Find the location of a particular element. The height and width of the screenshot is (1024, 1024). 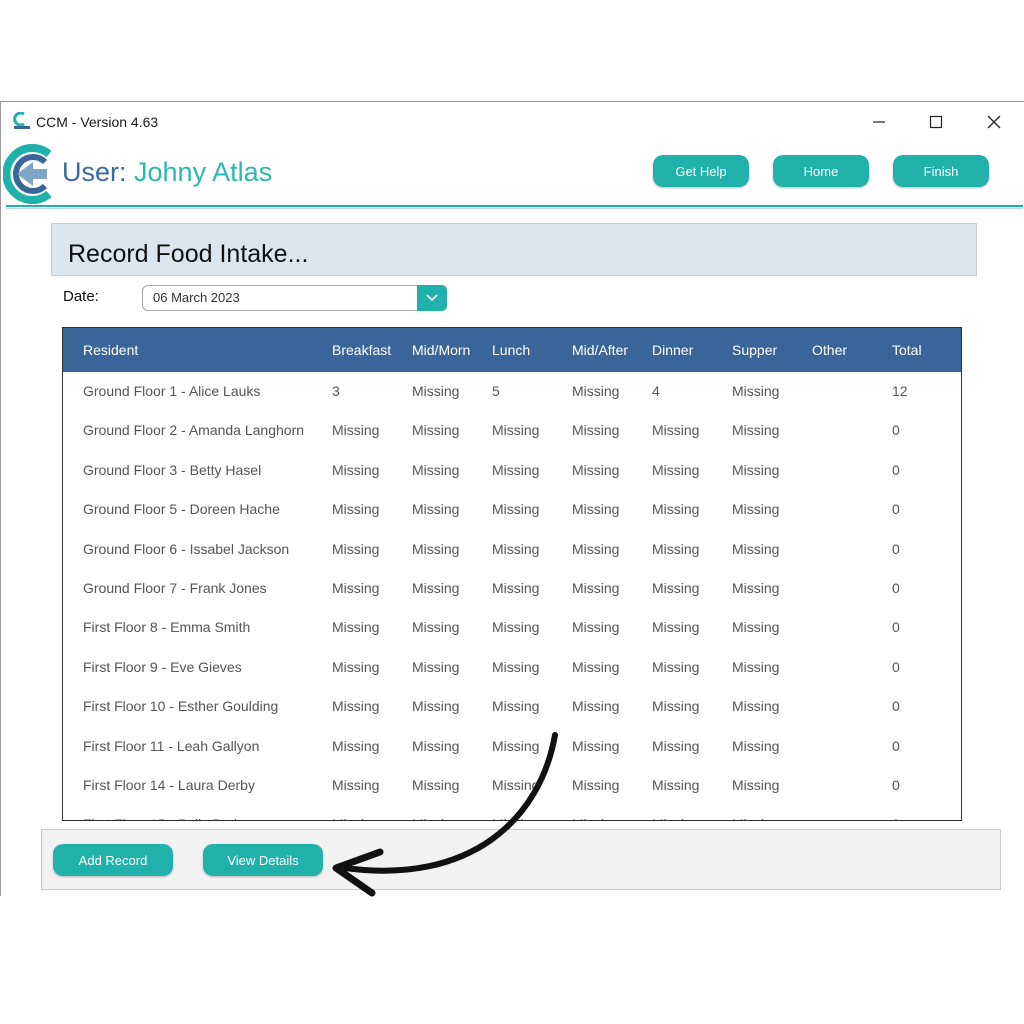

get-help-button: Get Help is located at coordinates (701, 171).